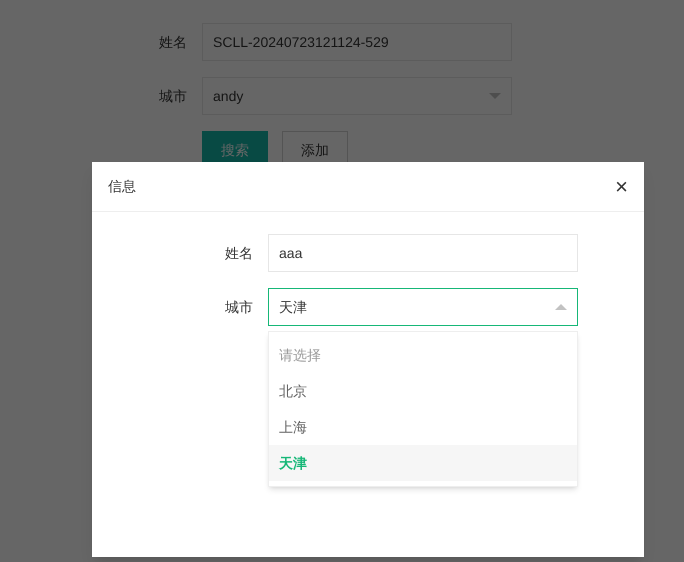  Describe the element at coordinates (423, 391) in the screenshot. I see `dropdown-option: 北京` at that location.